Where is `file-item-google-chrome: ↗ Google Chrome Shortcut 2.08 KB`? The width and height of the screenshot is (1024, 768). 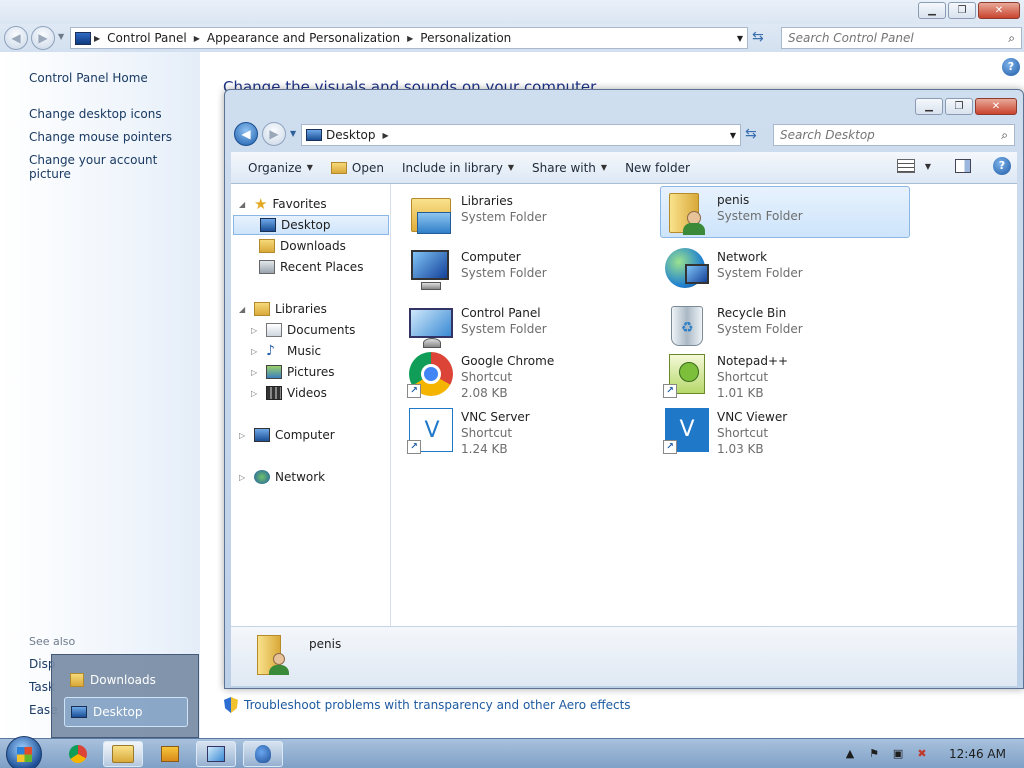
file-item-google-chrome: ↗ Google Chrome Shortcut 2.08 KB is located at coordinates (530, 374).